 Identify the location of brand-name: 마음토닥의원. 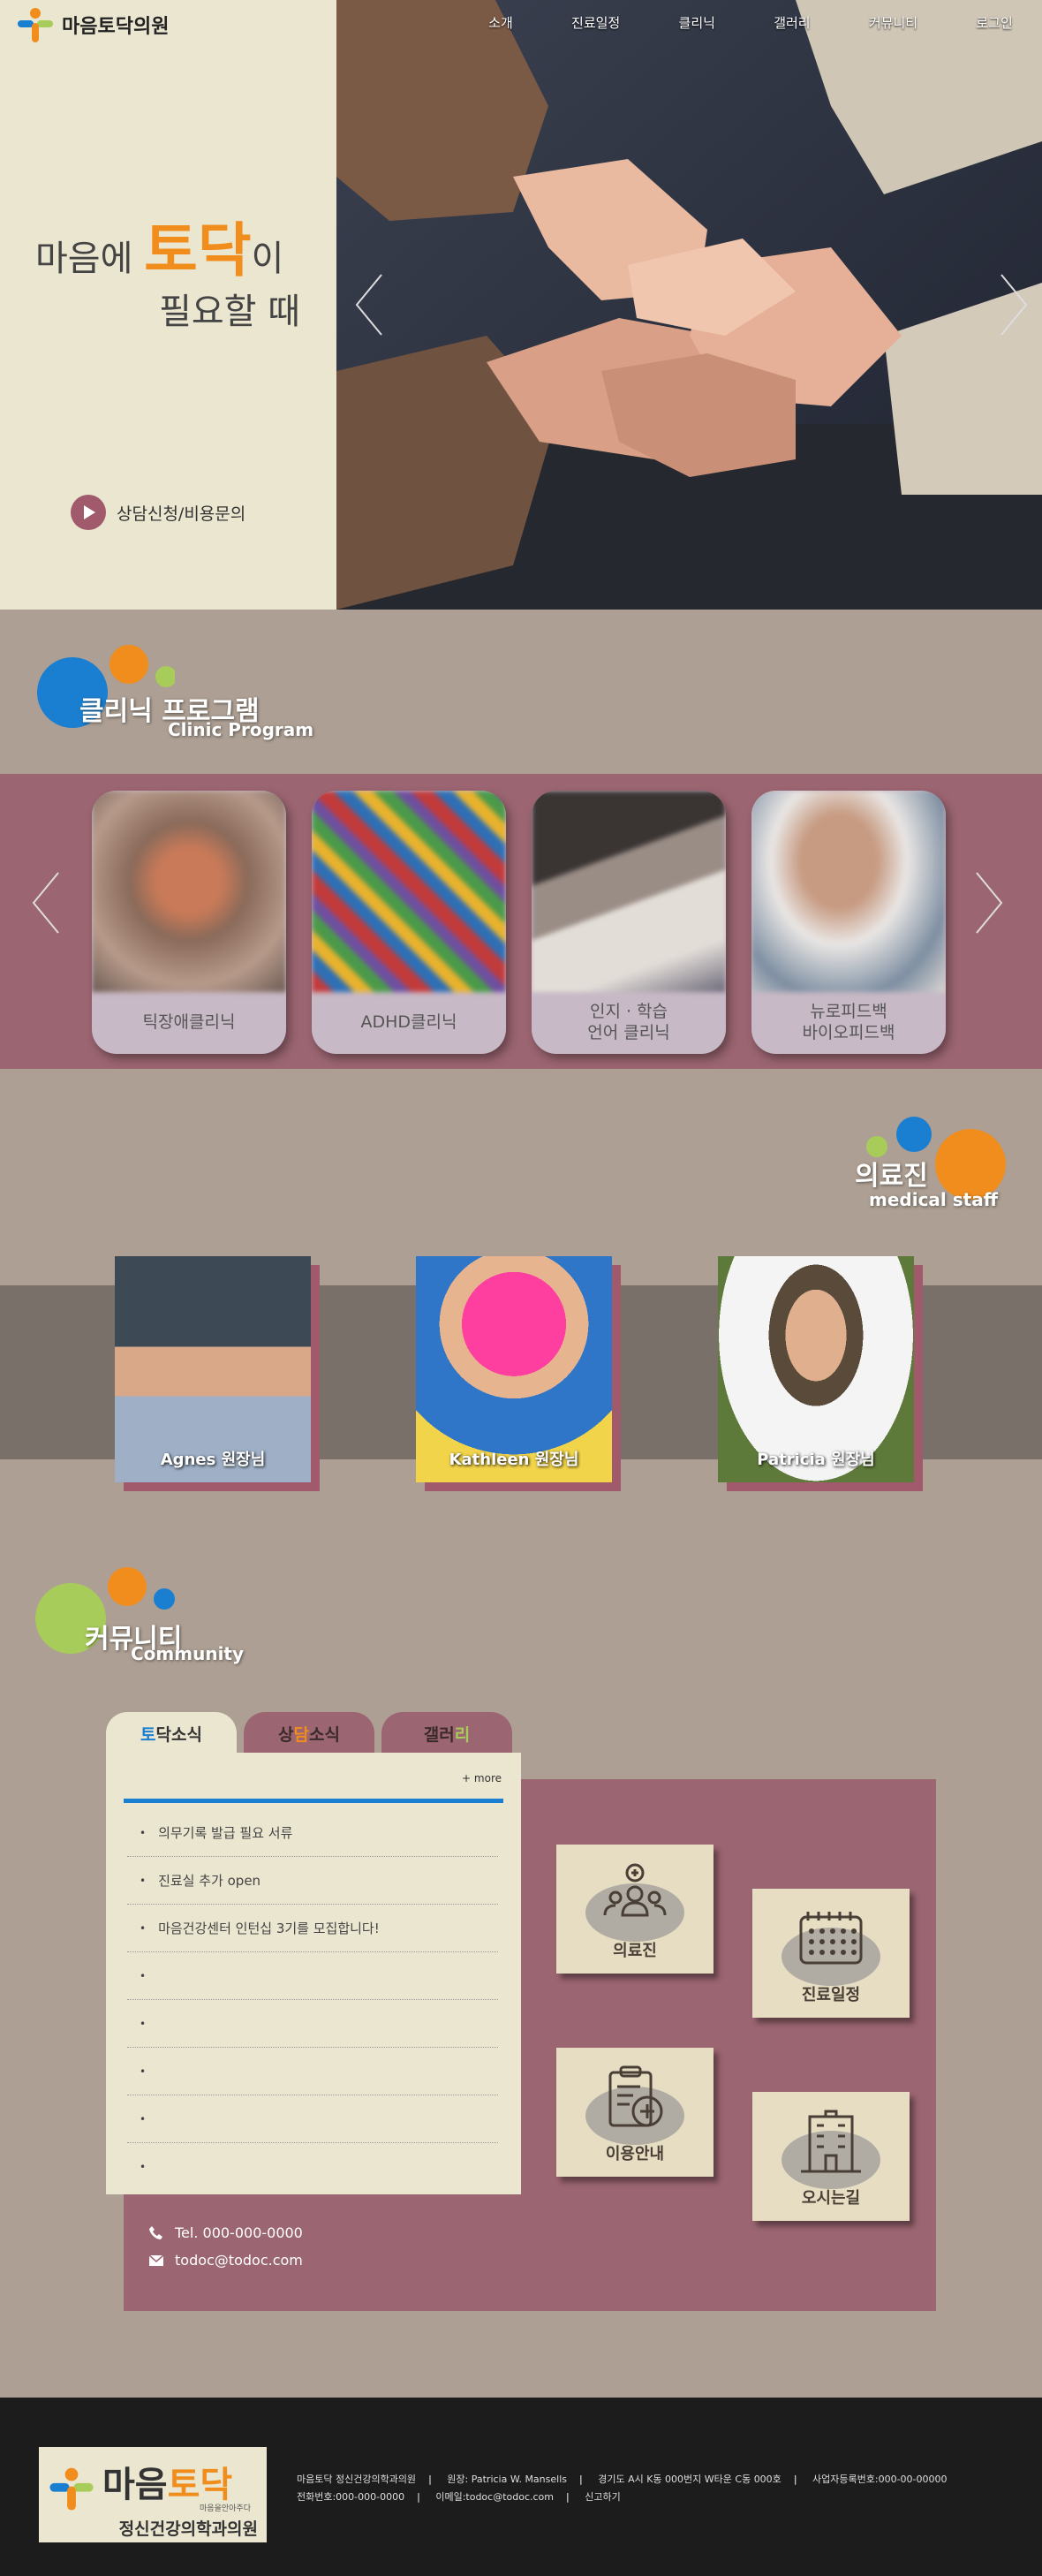
(116, 27).